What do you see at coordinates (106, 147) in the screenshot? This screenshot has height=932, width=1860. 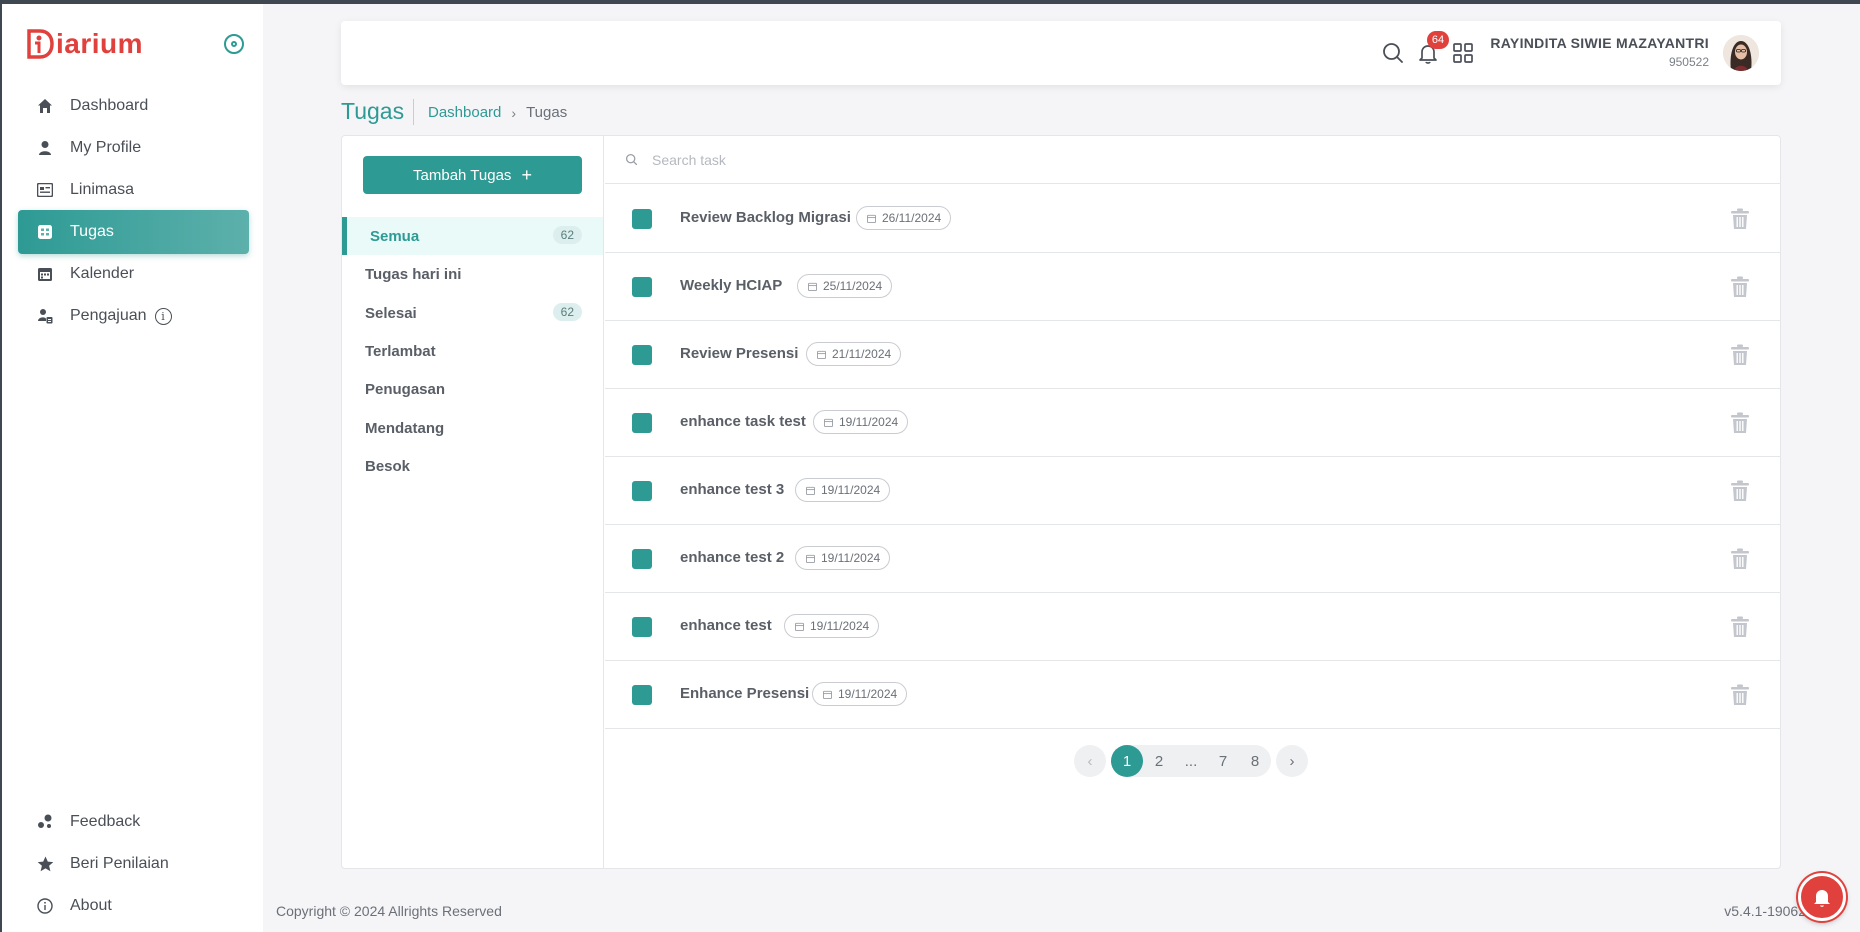 I see `sidebar-item-label: My Profile` at bounding box center [106, 147].